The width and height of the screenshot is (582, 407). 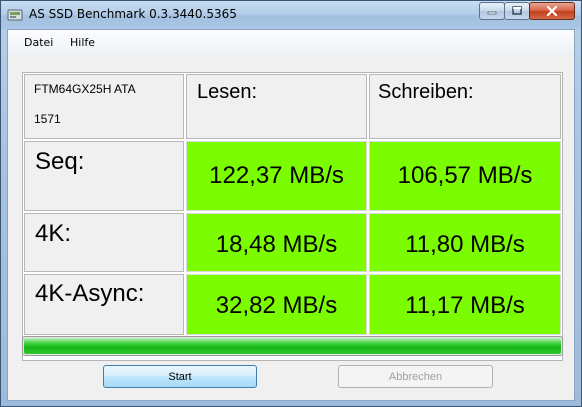 I want to click on progress-bar, so click(x=292, y=346).